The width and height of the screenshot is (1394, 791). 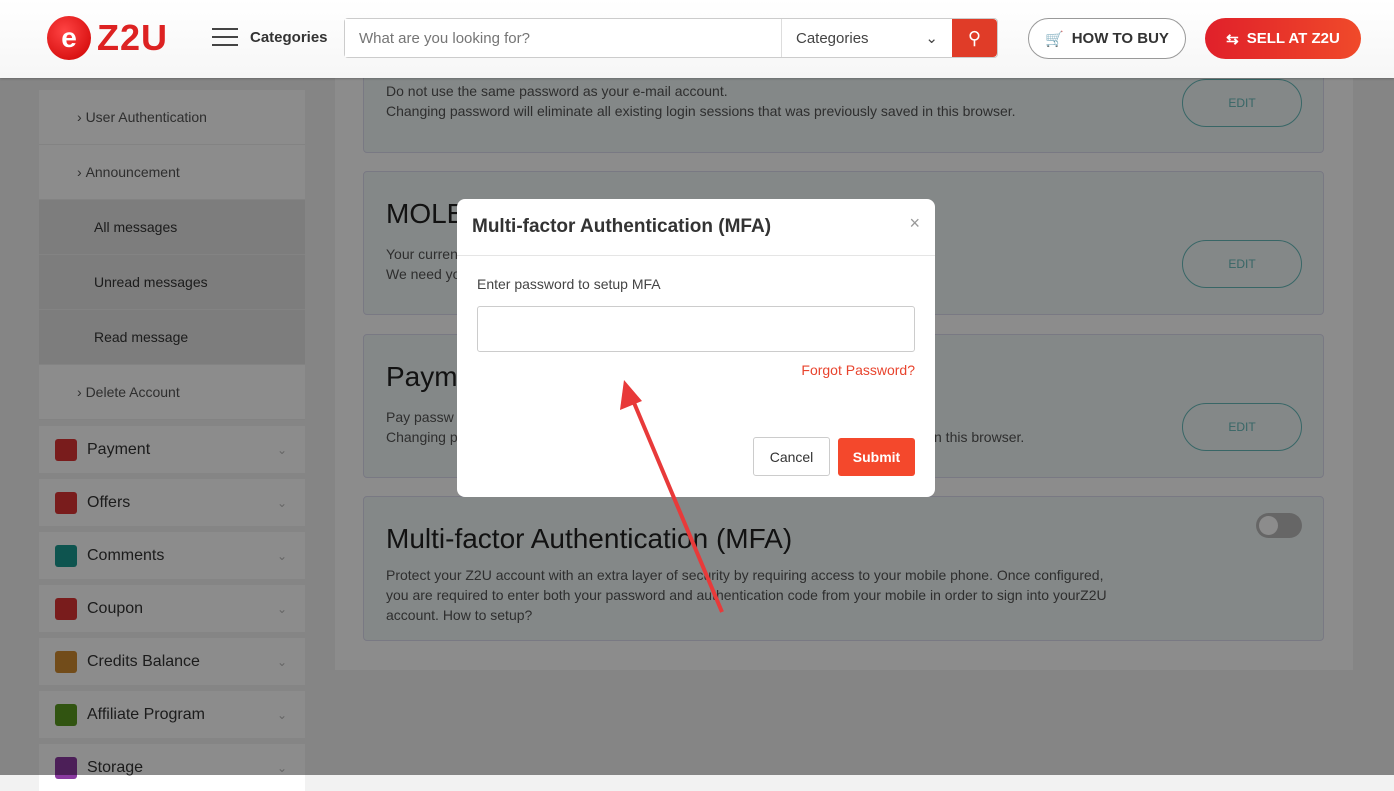 I want to click on search-bar: Categories⌄ ⚲, so click(x=671, y=38).